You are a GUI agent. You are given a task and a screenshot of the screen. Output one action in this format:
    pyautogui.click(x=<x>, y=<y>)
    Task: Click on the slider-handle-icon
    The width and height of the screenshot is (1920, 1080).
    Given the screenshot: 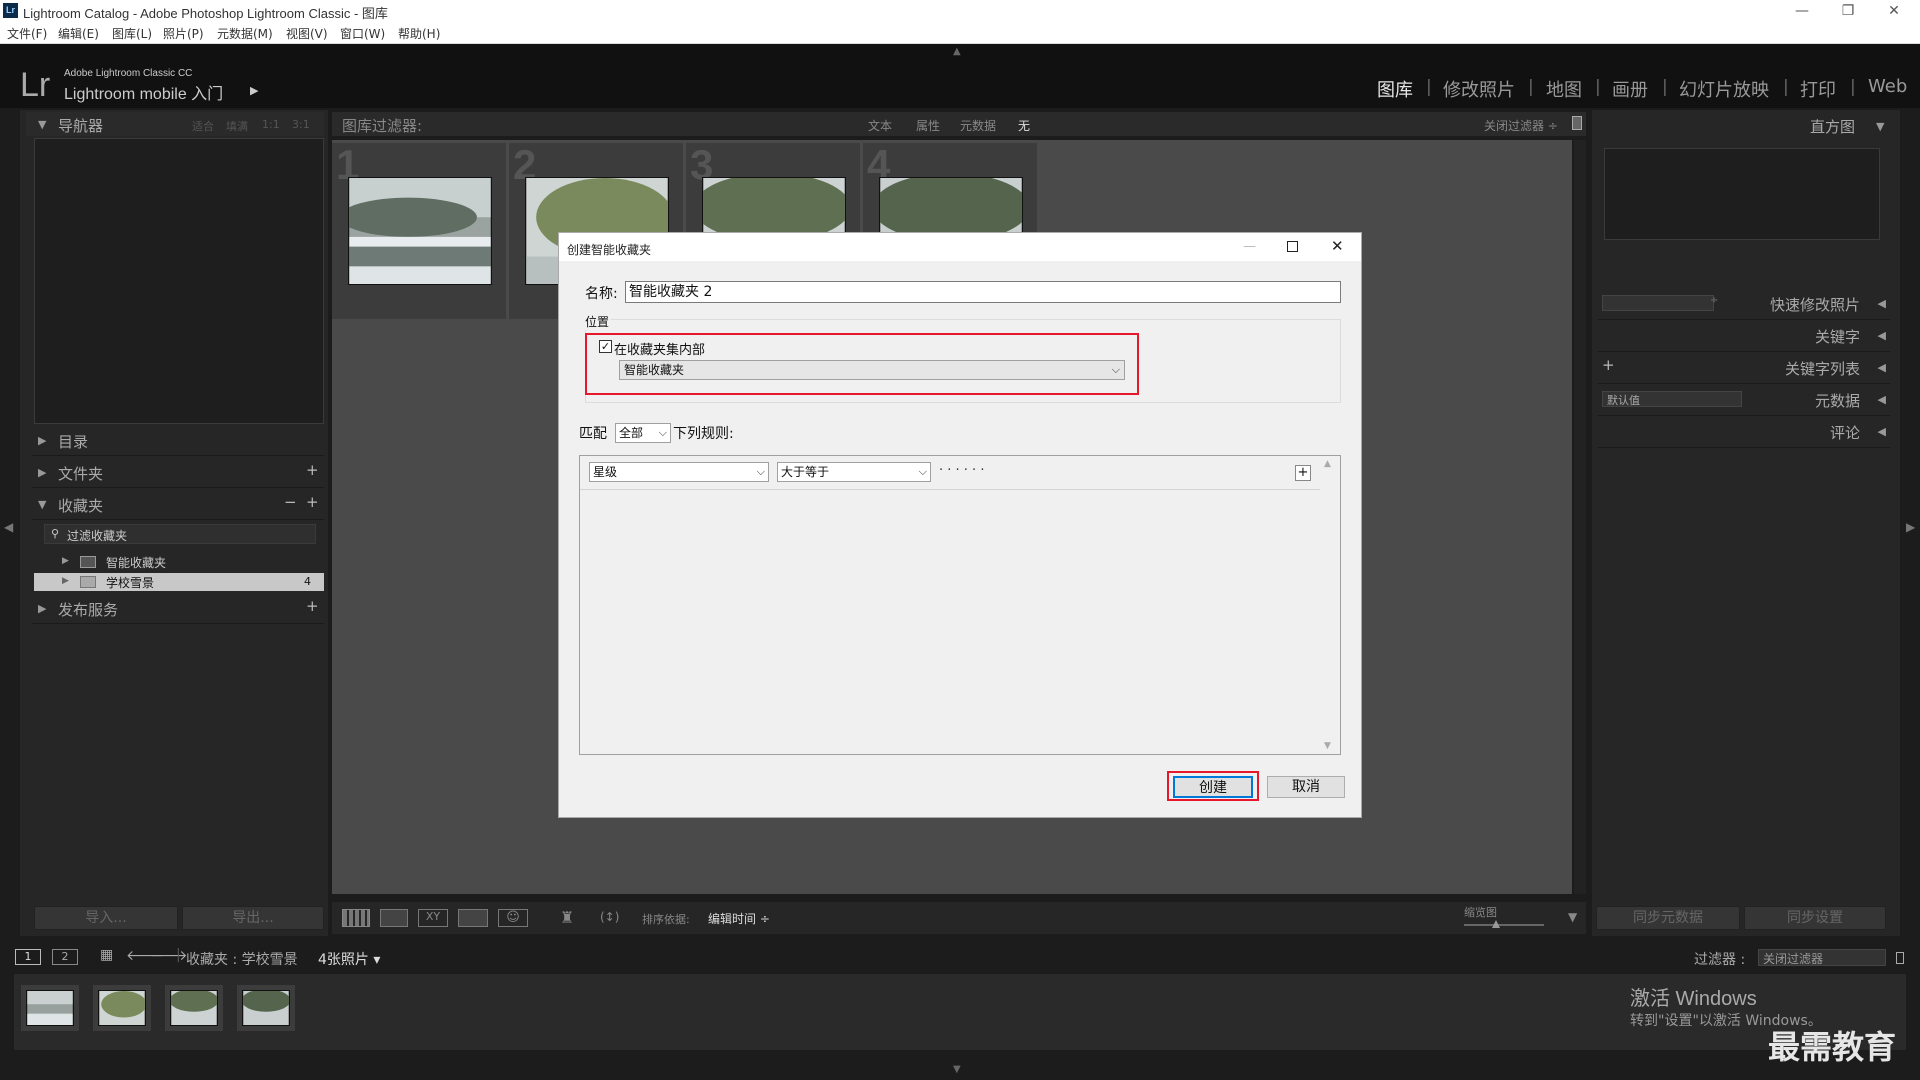 What is the action you would take?
    pyautogui.click(x=1496, y=924)
    